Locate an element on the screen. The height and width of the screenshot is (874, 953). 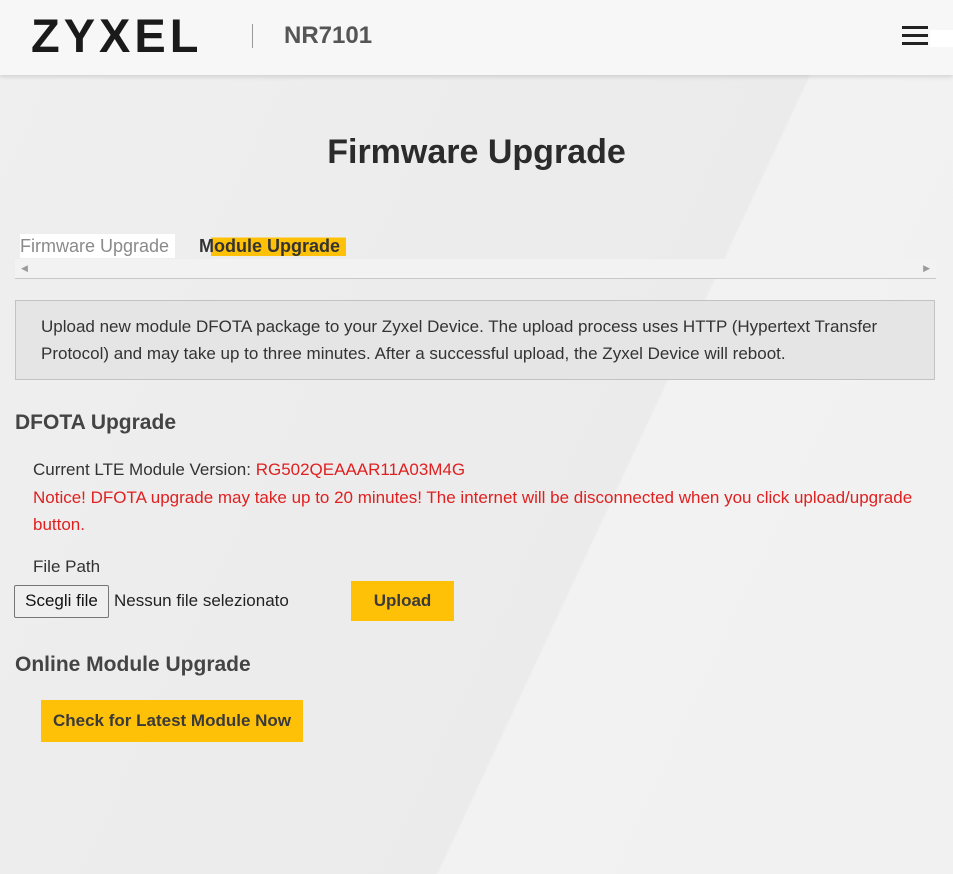
file-status-text: Nessun file selezionato is located at coordinates (201, 600).